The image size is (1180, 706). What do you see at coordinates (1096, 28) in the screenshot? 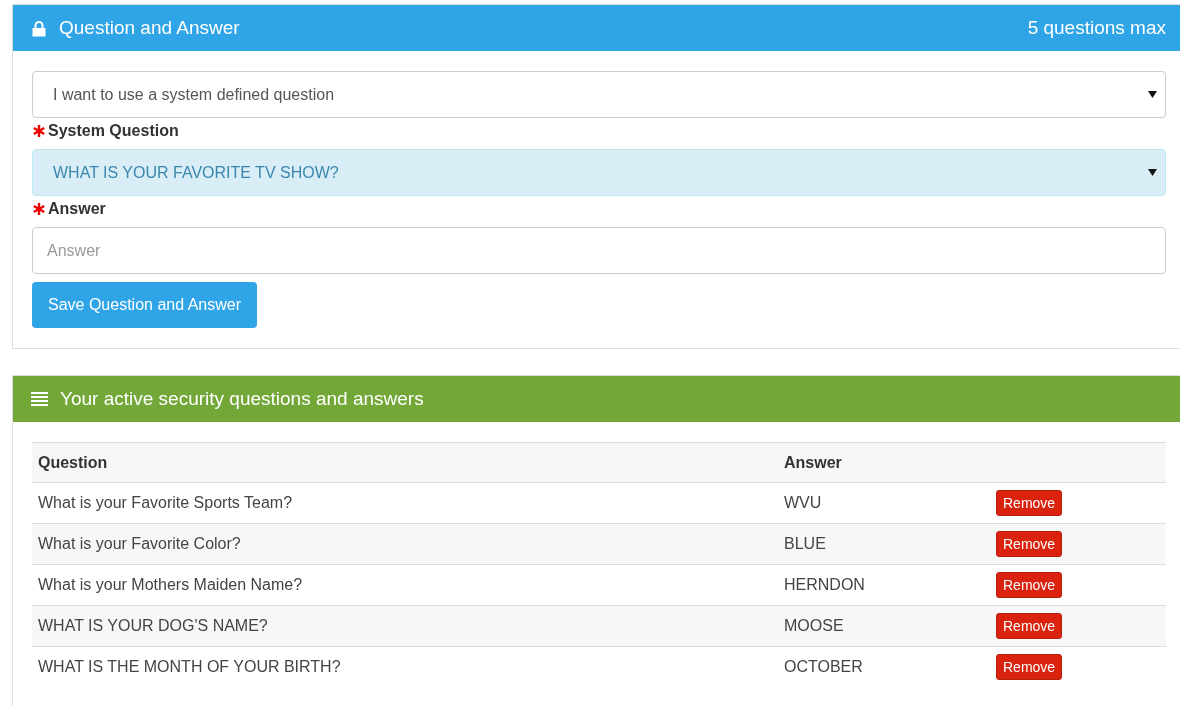
I see `question-limit: 5 questions max` at bounding box center [1096, 28].